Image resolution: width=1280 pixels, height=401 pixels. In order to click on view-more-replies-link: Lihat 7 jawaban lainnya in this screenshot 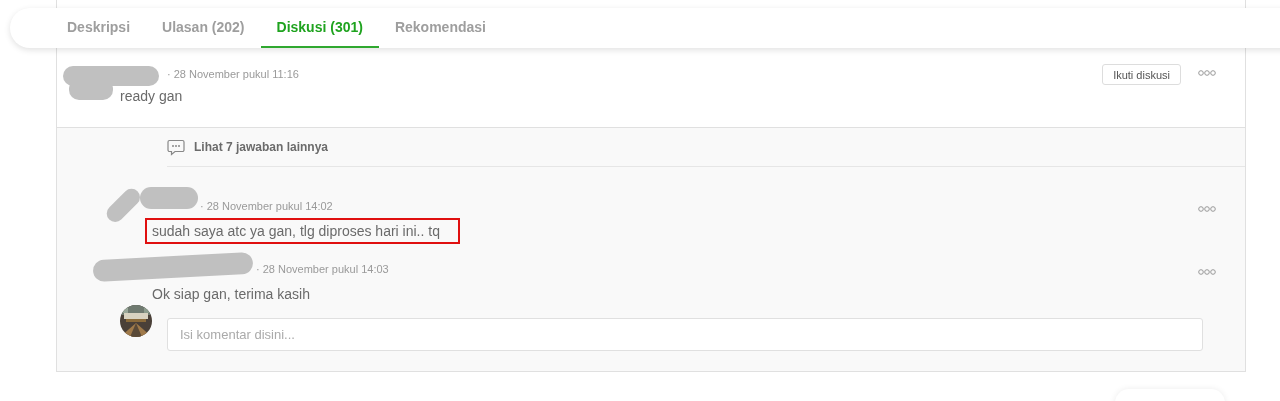, I will do `click(248, 147)`.